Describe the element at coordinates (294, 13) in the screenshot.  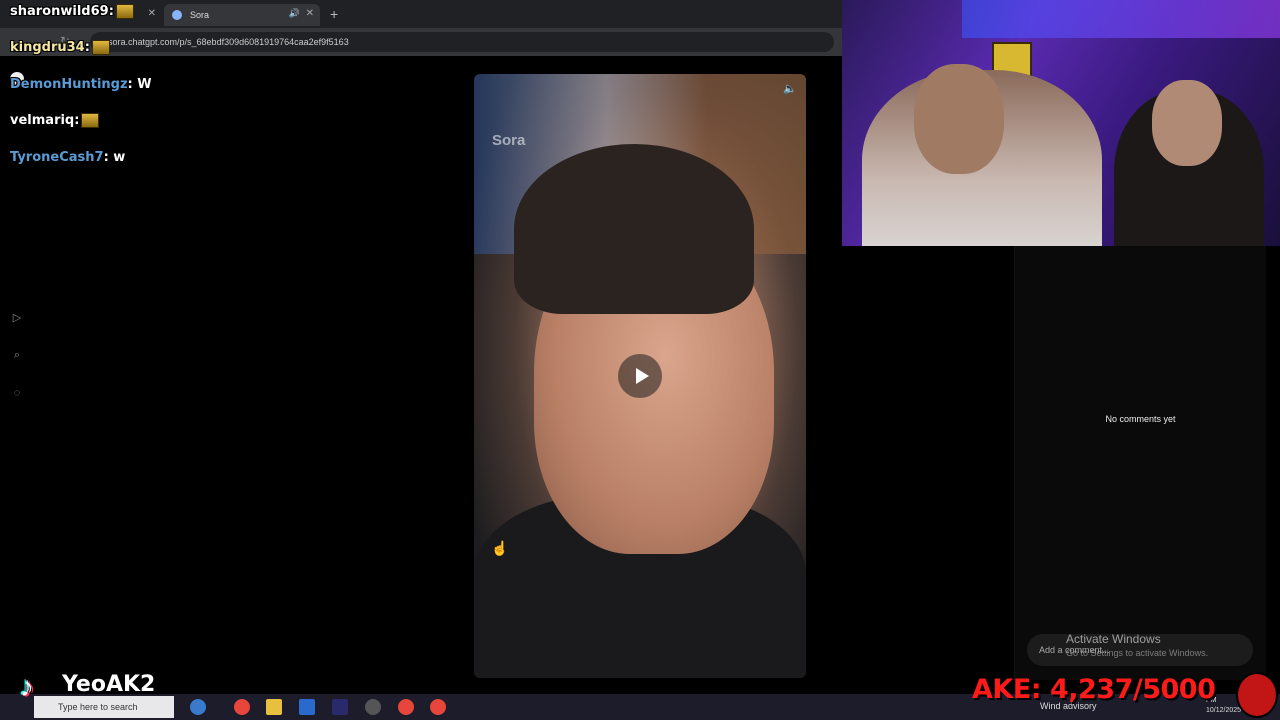
I see `speaker-icon: 🔊` at that location.